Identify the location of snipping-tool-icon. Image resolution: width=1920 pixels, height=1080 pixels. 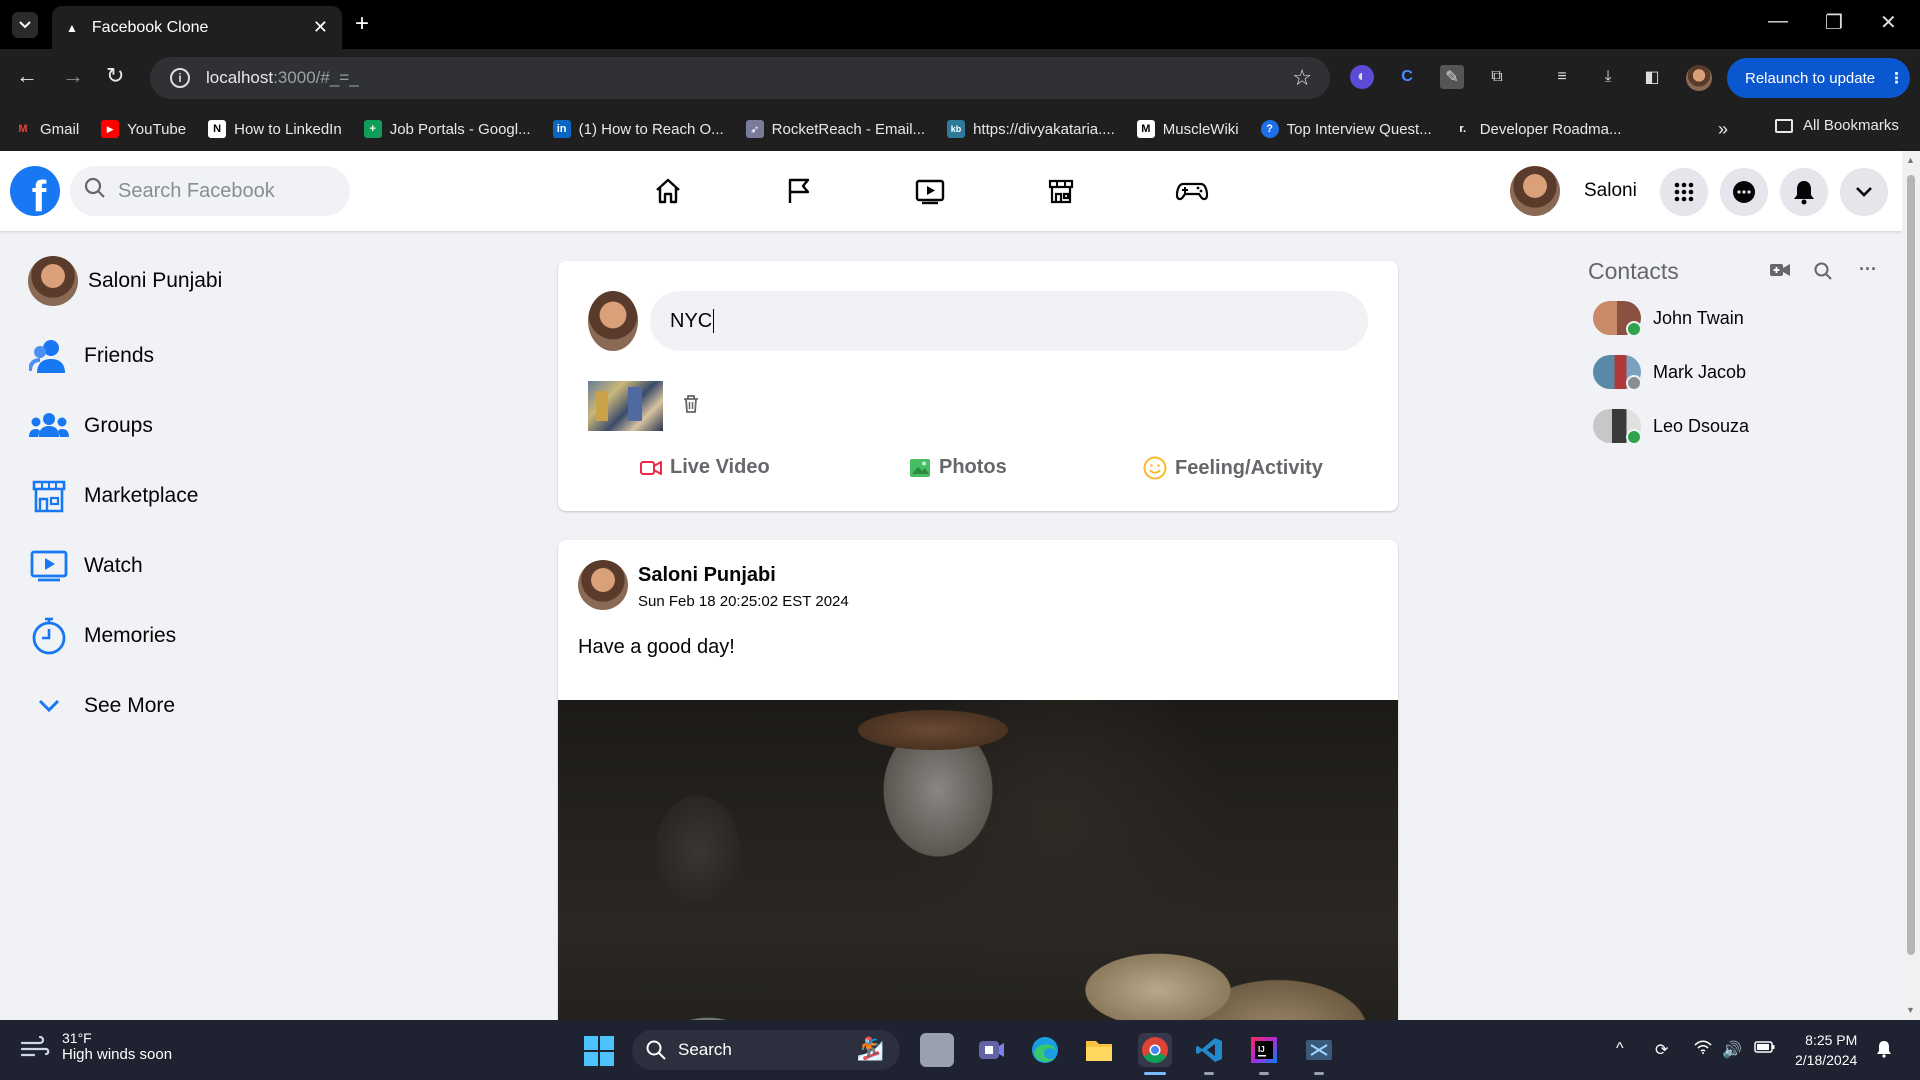
(1319, 1050).